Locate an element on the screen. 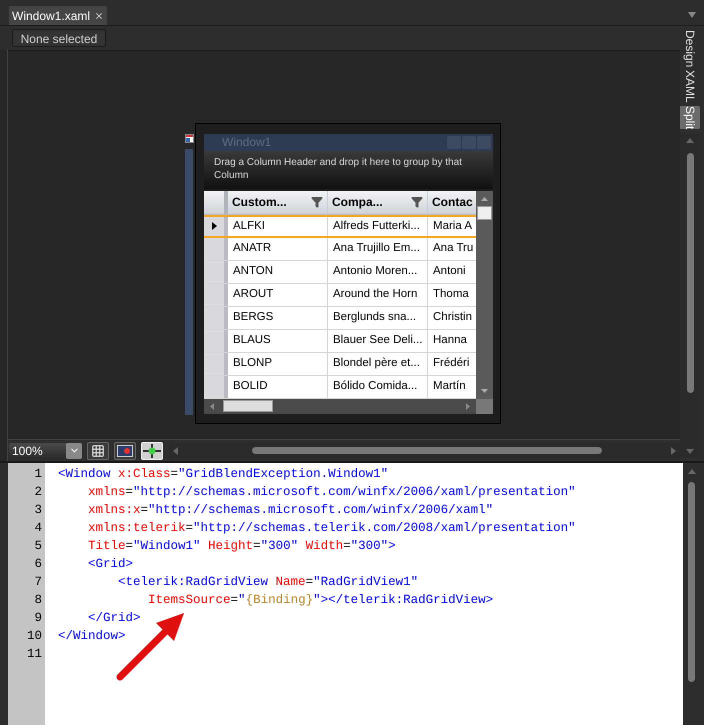 The width and height of the screenshot is (704, 725). grid-cell-text: Hanna is located at coordinates (450, 340).